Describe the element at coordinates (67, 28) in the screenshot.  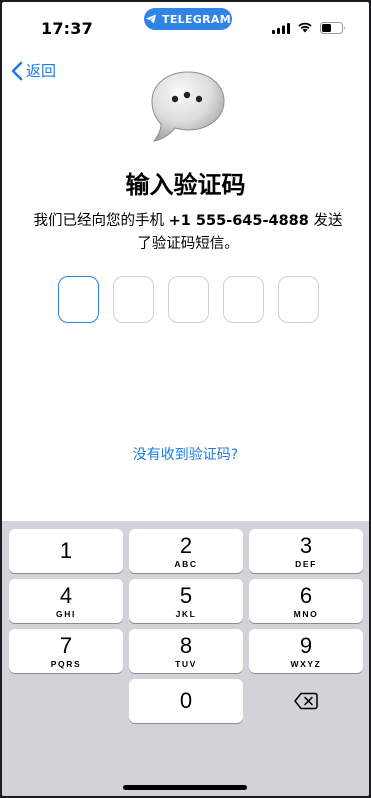
I see `status-time: 17:37` at that location.